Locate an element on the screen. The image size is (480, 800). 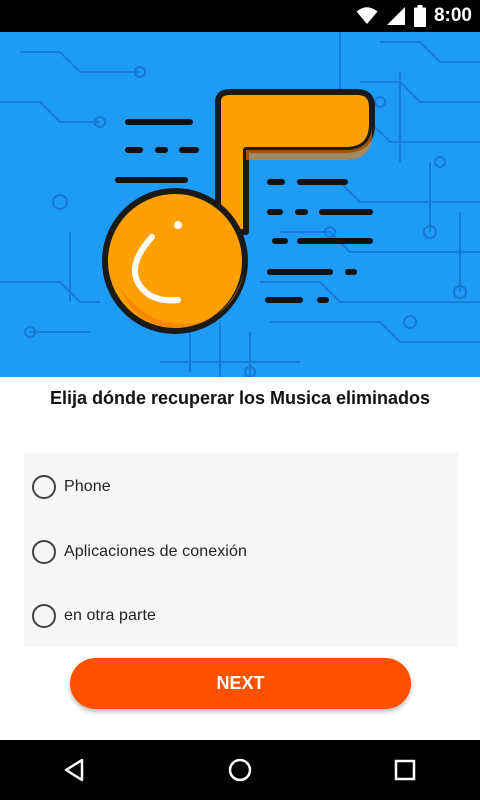
status-bar: 8:00 is located at coordinates (240, 16).